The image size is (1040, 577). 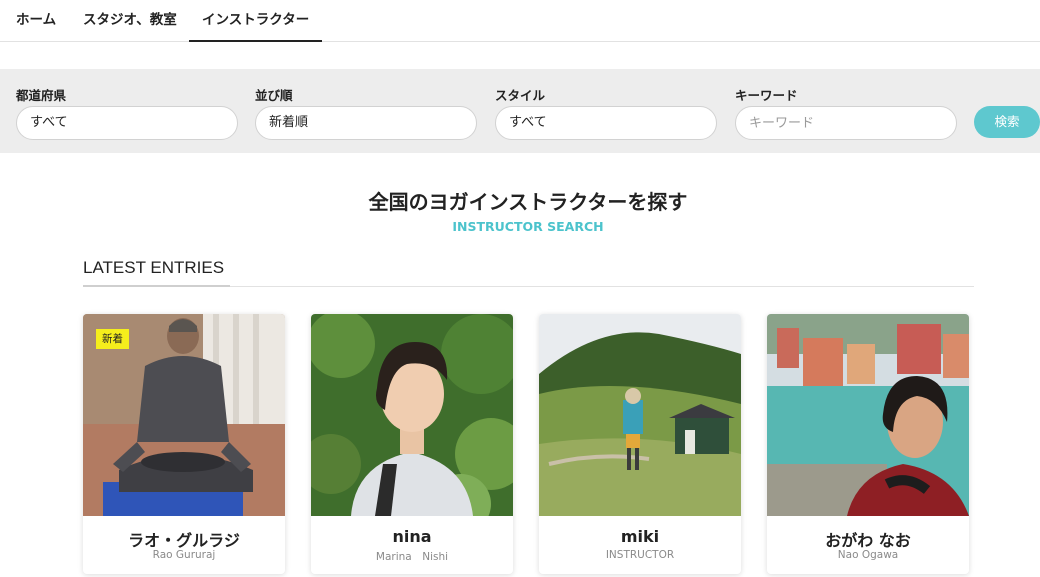 I want to click on instructor-name: nina, so click(x=412, y=536).